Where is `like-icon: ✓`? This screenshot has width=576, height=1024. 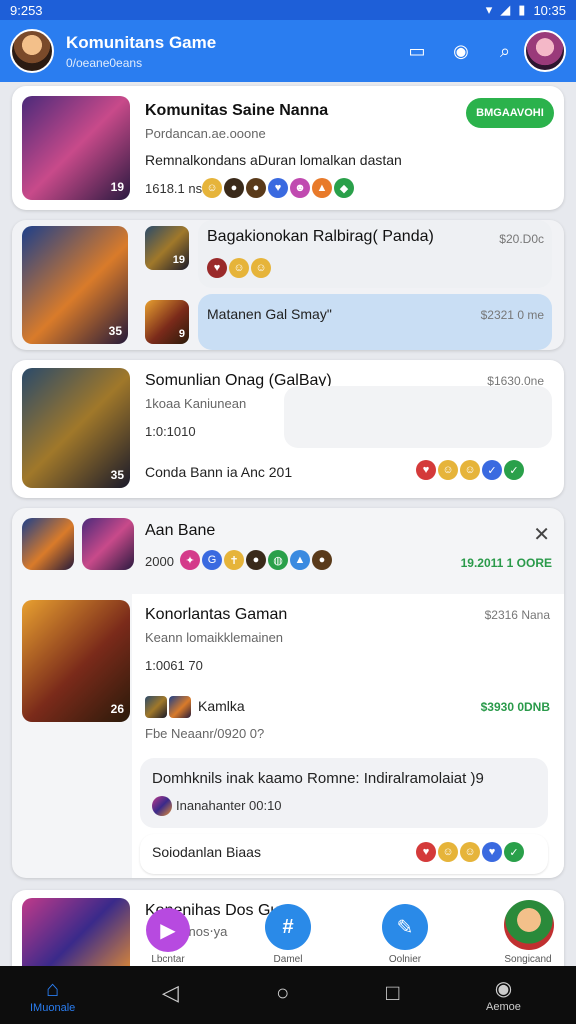
like-icon: ✓ is located at coordinates (492, 470).